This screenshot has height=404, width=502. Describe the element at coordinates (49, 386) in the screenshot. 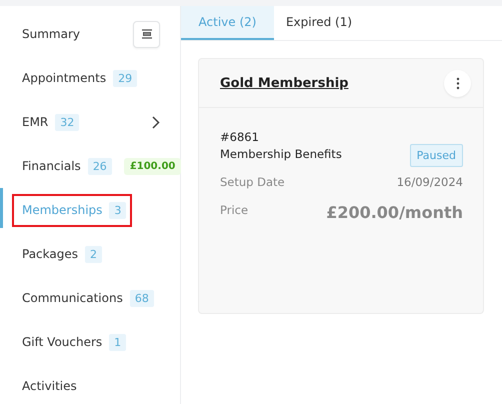

I see `sidebar-item: Activities` at that location.